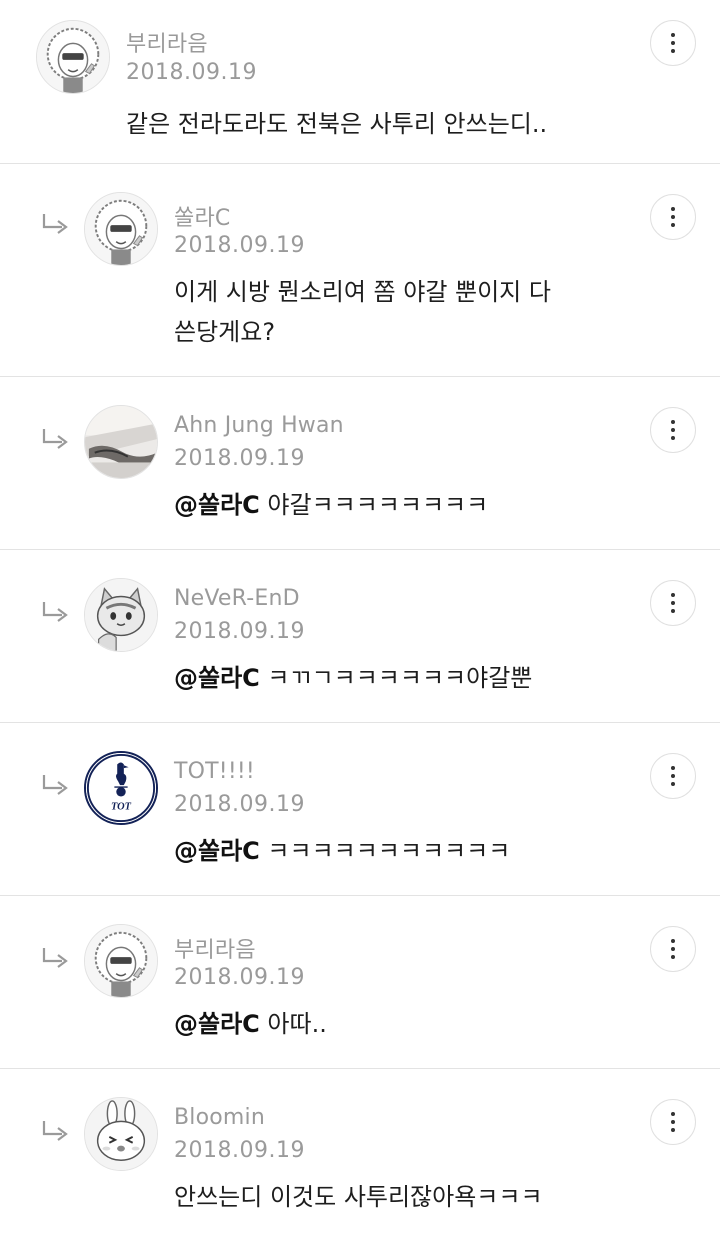 This screenshot has height=1249, width=720. What do you see at coordinates (121, 807) in the screenshot?
I see `tot-badge-text: TOT` at bounding box center [121, 807].